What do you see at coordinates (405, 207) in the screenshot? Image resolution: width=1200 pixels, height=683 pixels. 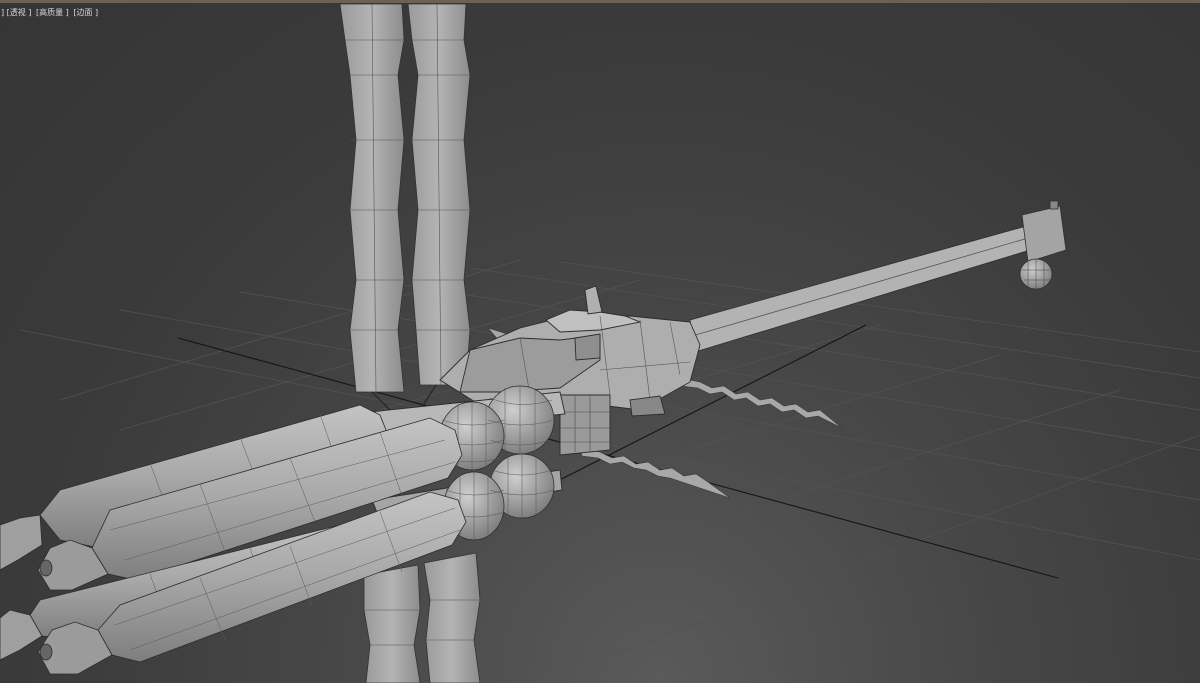 I see `solar-panel-upper` at bounding box center [405, 207].